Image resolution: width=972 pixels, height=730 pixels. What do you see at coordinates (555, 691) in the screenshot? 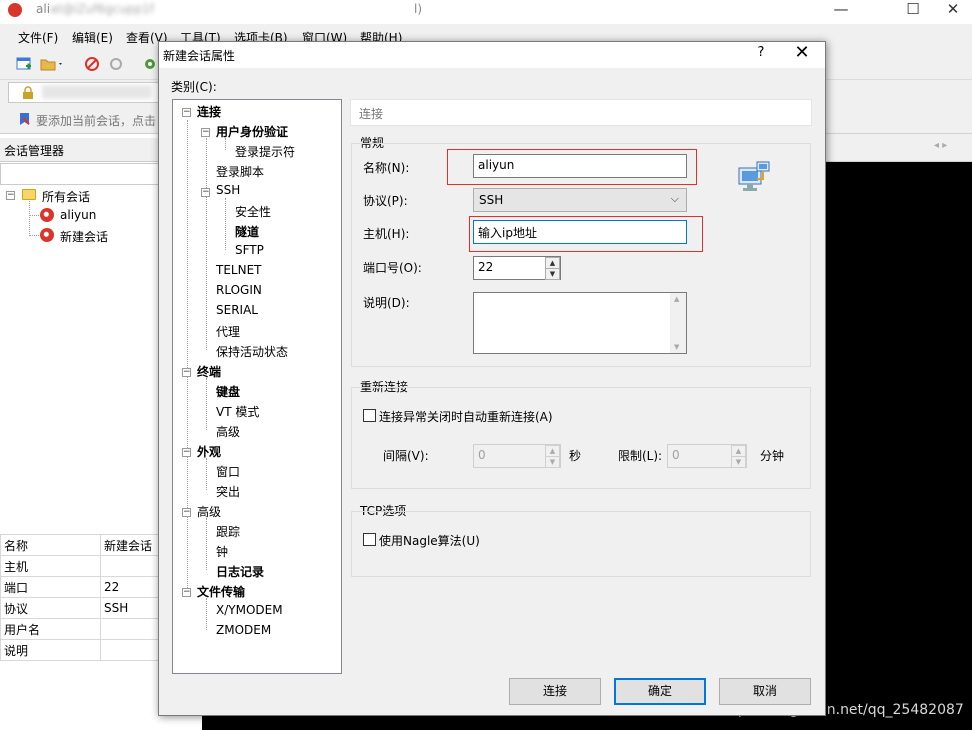
I see `connect-button: 连接` at bounding box center [555, 691].